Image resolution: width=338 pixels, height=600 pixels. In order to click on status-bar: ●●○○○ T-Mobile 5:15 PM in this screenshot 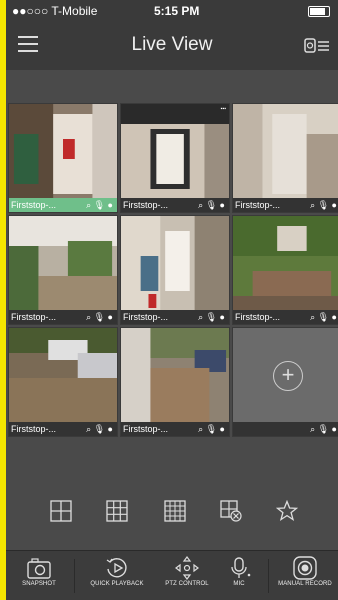, I will do `click(172, 11)`.